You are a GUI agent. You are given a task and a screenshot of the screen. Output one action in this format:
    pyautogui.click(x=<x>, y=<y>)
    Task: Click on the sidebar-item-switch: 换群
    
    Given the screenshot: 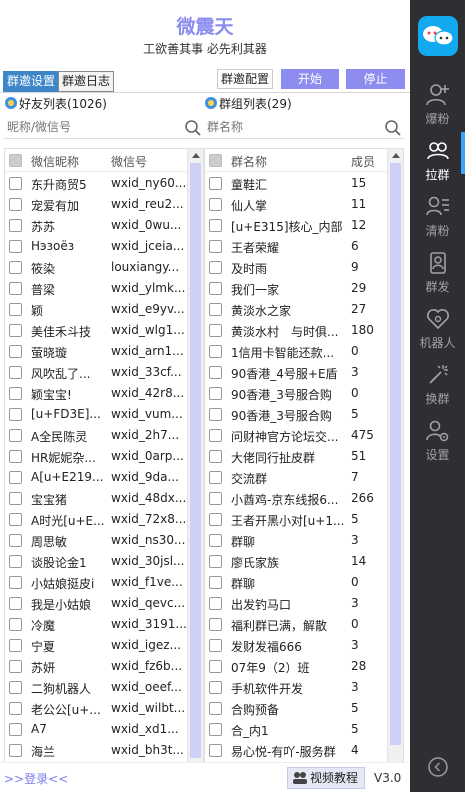 What is the action you would take?
    pyautogui.click(x=437, y=384)
    